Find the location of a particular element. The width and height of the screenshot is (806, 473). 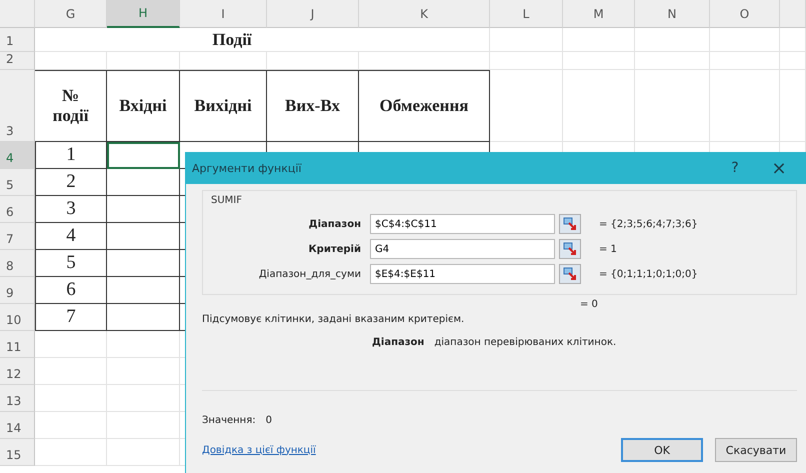

row-header: 14 is located at coordinates (17, 425).